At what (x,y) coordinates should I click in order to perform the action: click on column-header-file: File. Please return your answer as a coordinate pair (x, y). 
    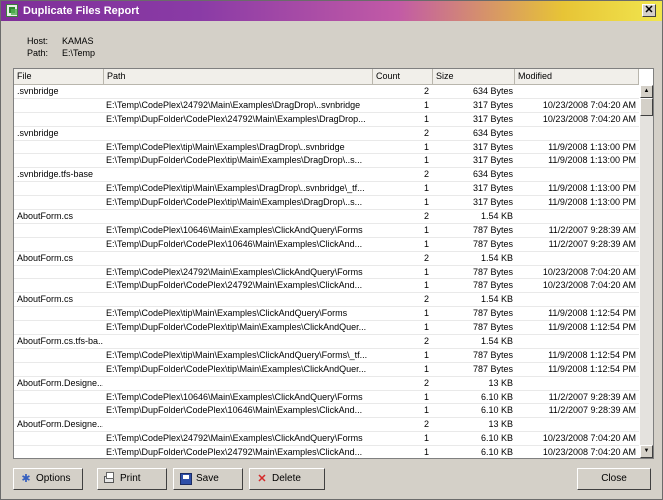
    Looking at the image, I should click on (59, 76).